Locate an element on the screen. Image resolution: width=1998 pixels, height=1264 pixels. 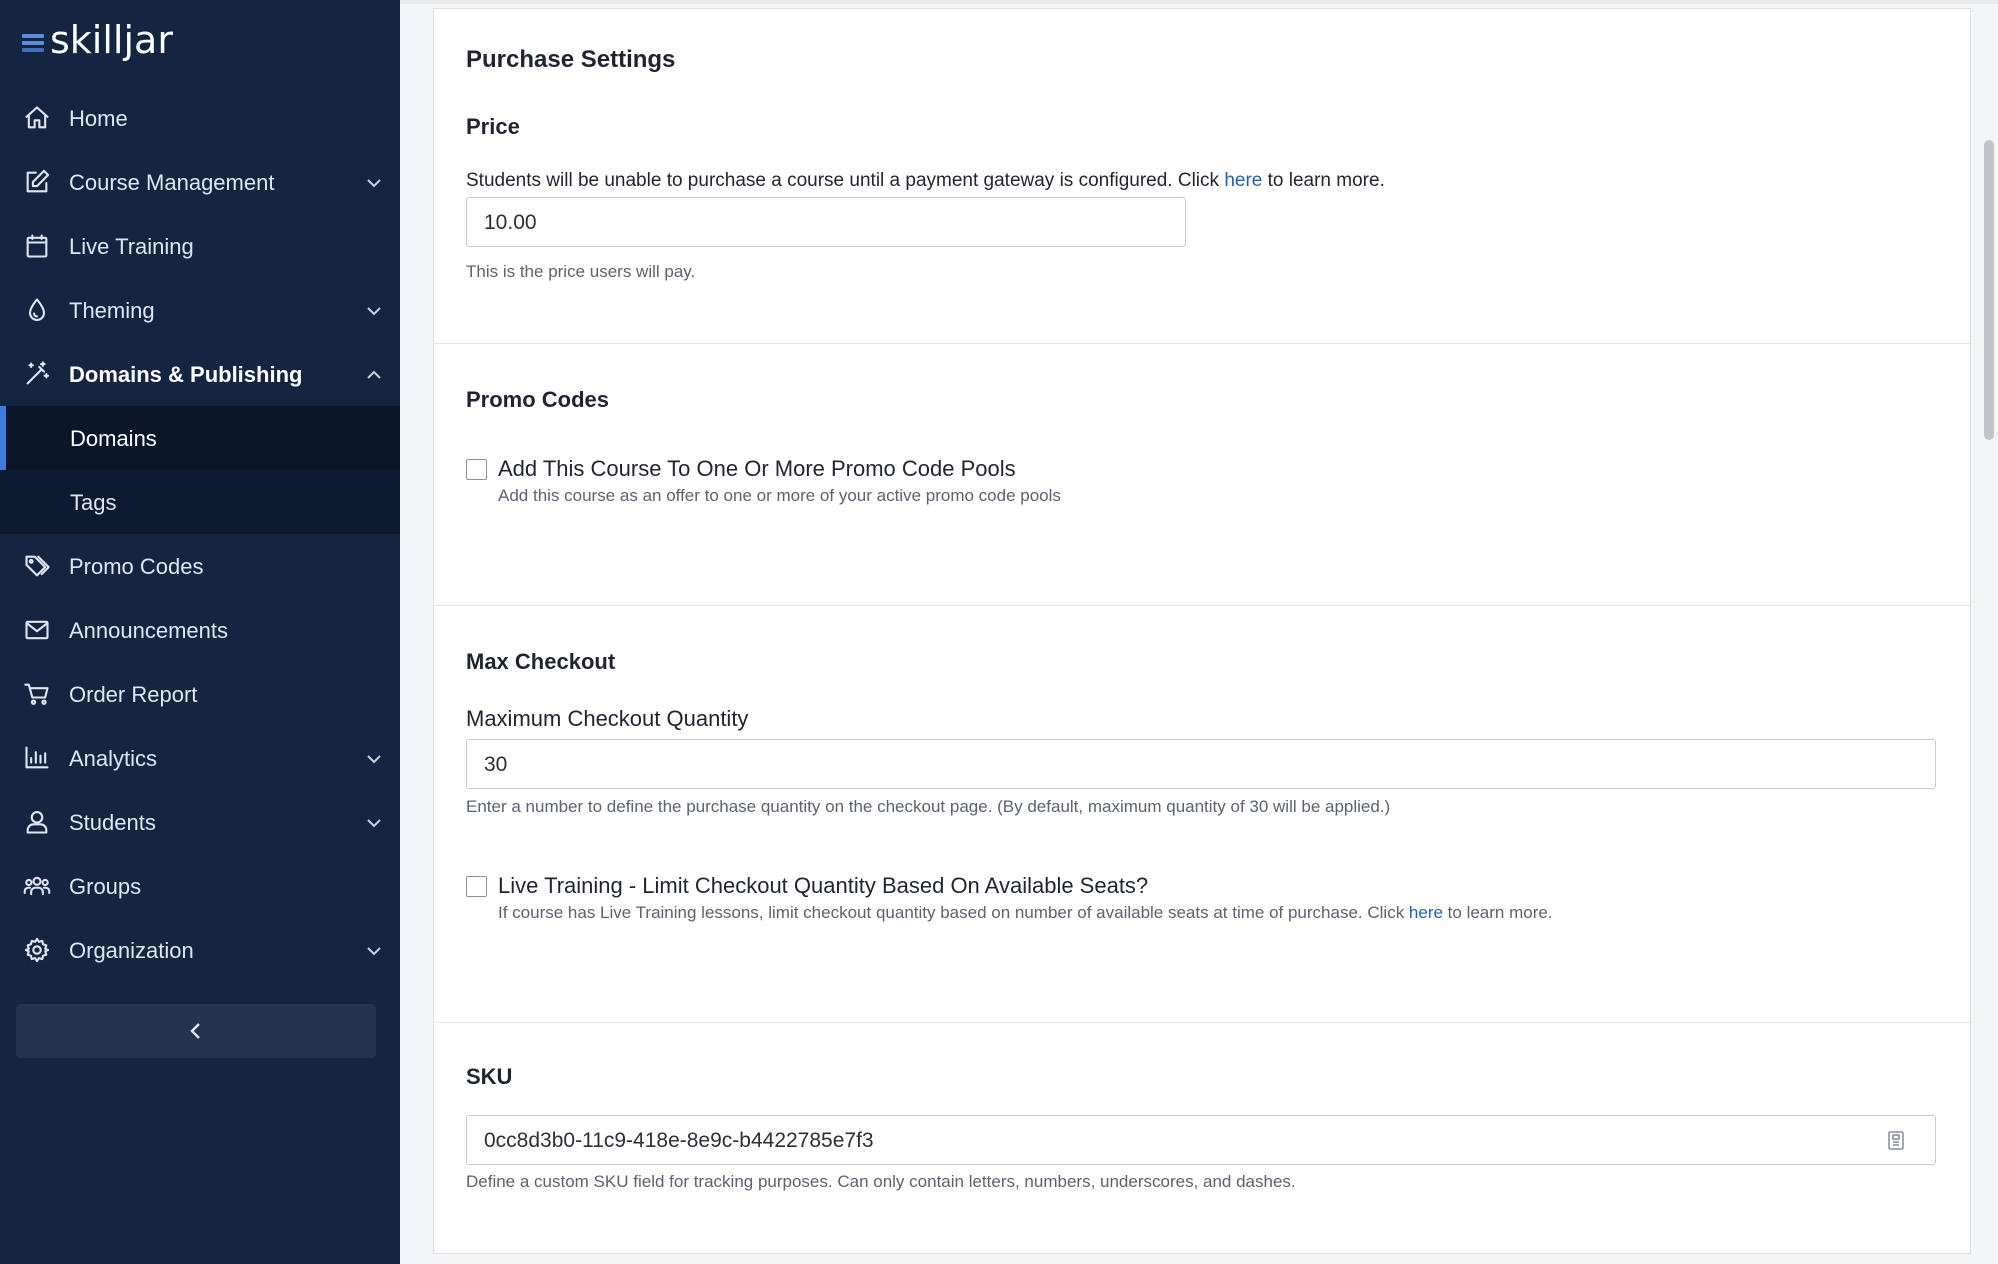
sidebar-item-label: Live Training is located at coordinates (131, 246).